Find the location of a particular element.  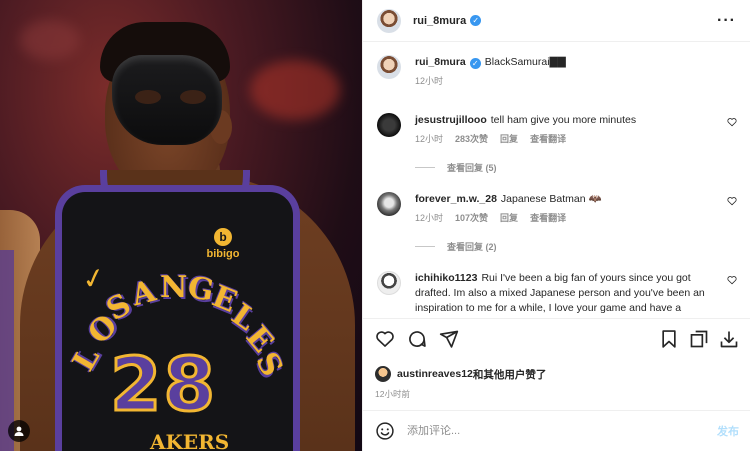

post-timestamp: 12小时前 is located at coordinates (392, 394).